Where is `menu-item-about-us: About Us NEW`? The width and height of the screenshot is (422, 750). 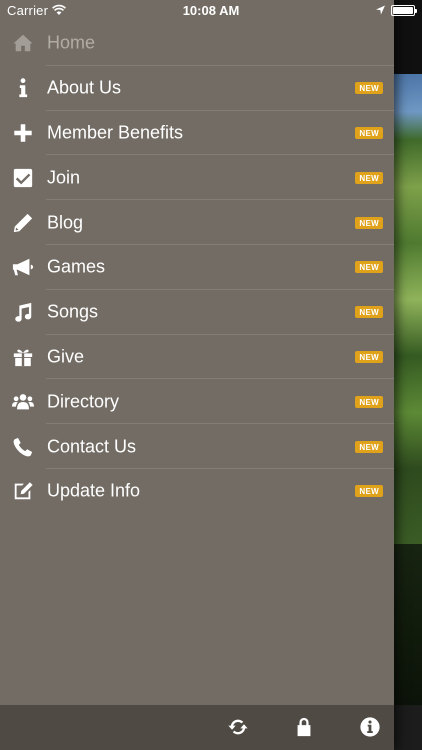
menu-item-about-us: About Us NEW is located at coordinates (197, 88).